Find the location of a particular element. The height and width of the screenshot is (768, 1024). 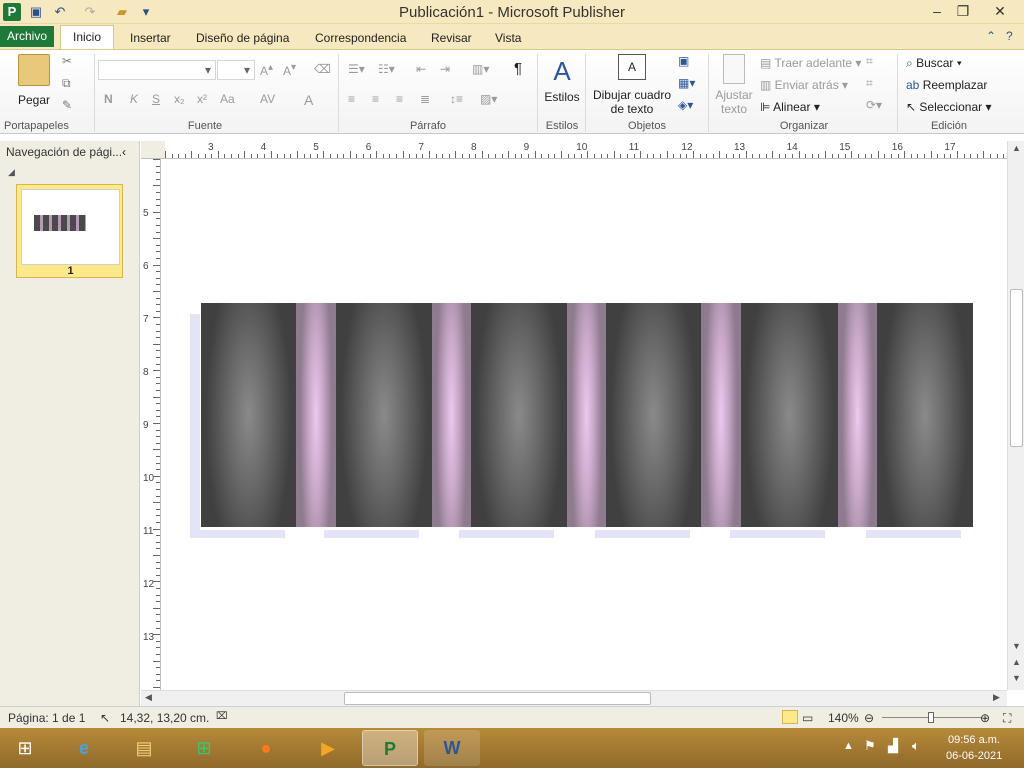

line-spacing-icon: ↕≡ is located at coordinates (456, 99).